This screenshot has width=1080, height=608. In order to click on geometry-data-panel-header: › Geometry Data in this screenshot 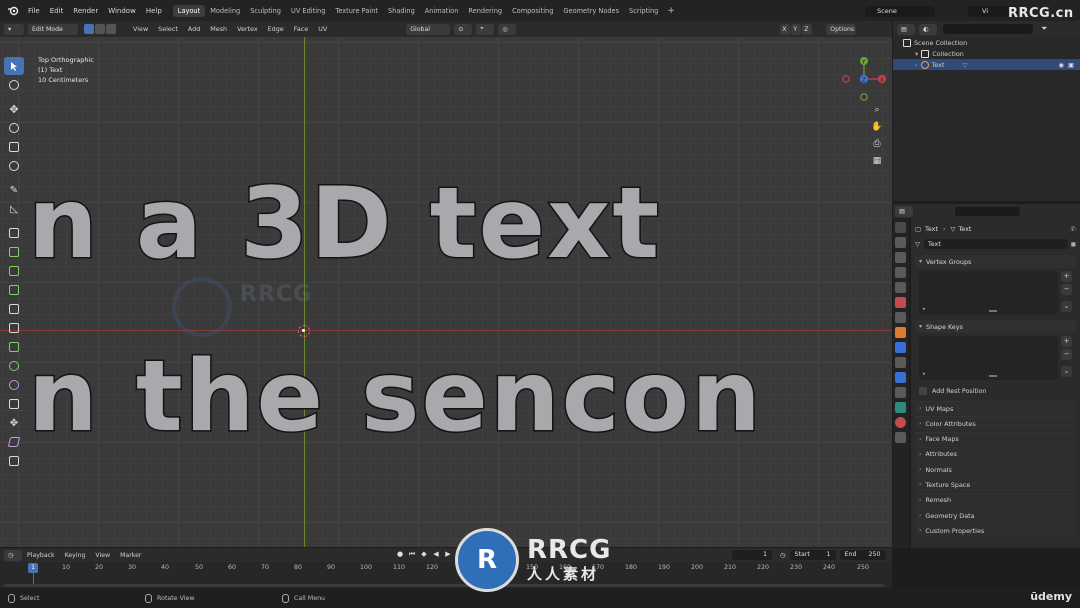, I will do `click(995, 515)`.